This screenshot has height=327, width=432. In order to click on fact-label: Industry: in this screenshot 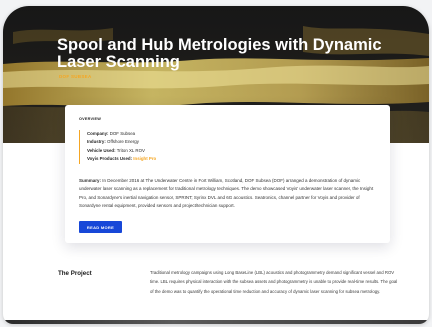, I will do `click(96, 142)`.